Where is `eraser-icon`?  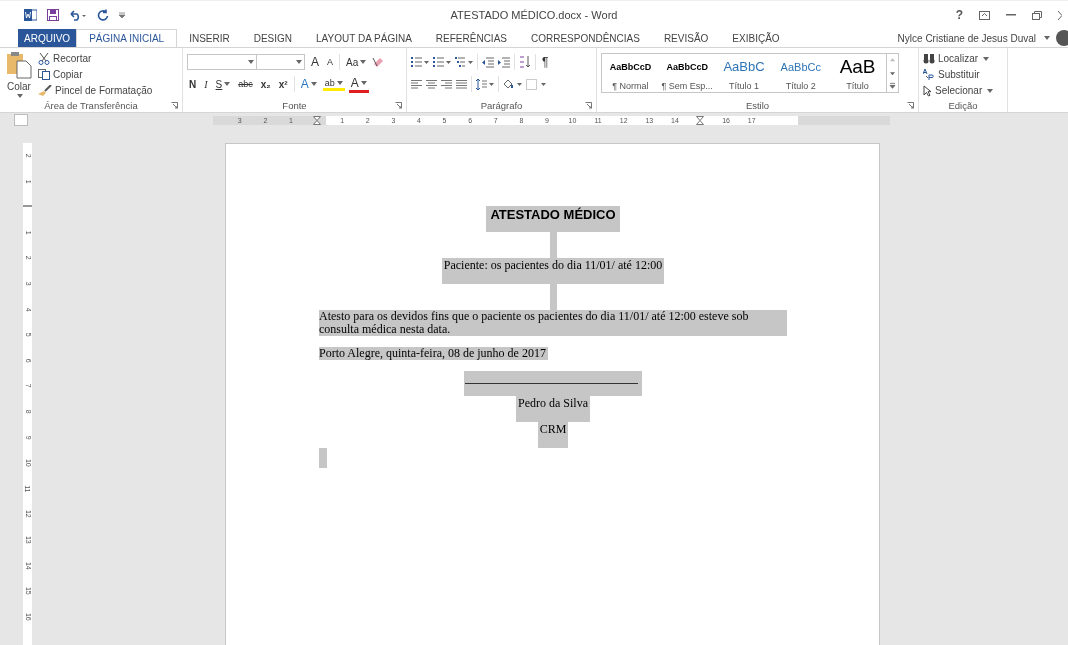
eraser-icon is located at coordinates (378, 62).